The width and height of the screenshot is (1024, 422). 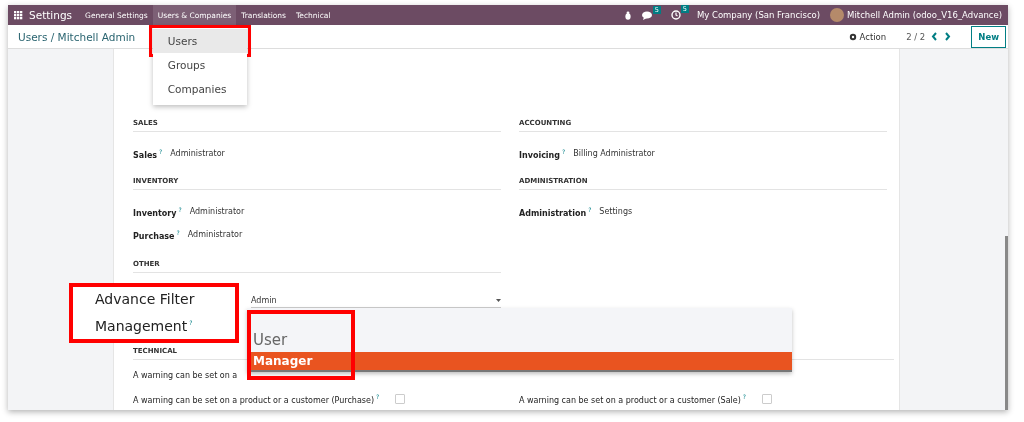 I want to click on pager-value: 2 / 2, so click(x=916, y=36).